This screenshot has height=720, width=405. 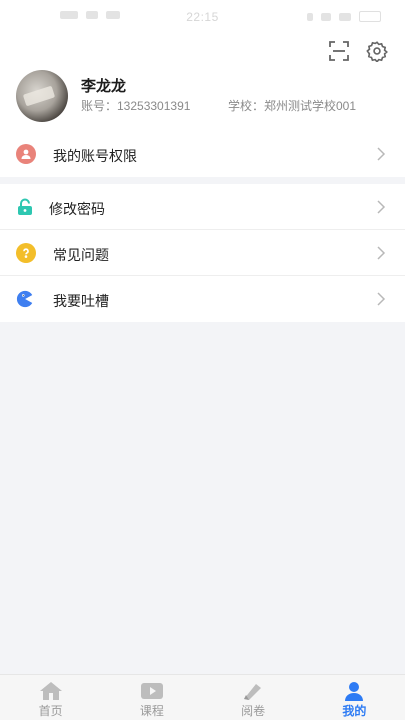 I want to click on tab-exam: 阅卷, so click(x=253, y=697).